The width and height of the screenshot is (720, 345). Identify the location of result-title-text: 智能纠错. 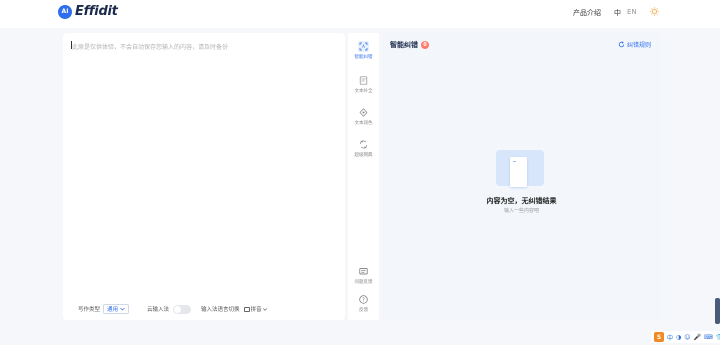
(404, 45).